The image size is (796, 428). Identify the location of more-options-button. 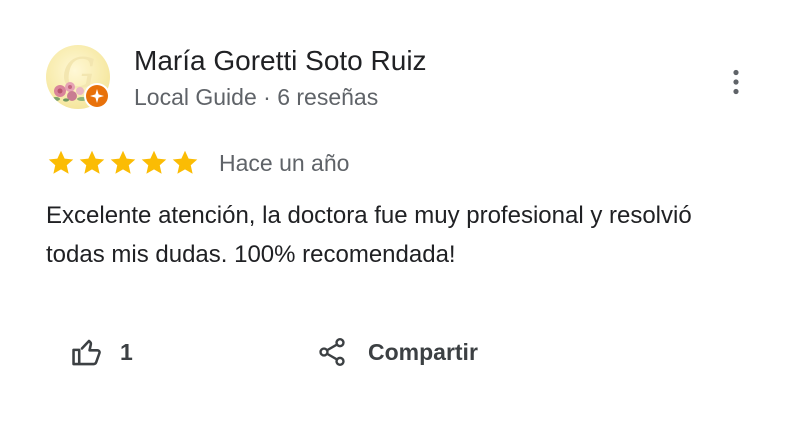
(736, 82).